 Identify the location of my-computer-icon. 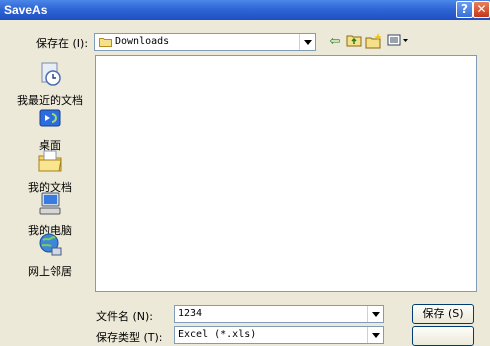
(50, 203).